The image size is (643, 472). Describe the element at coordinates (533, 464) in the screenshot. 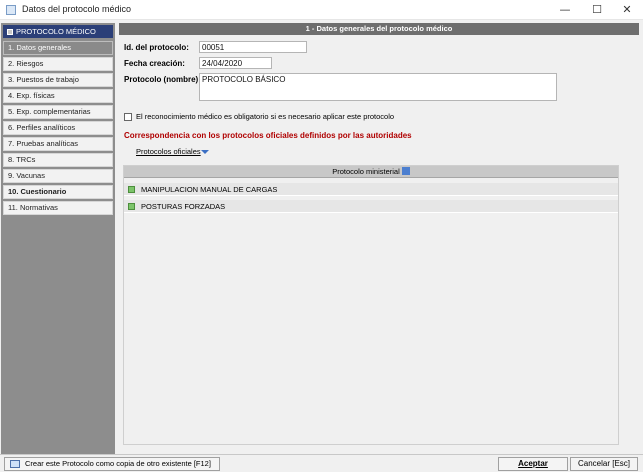

I see `accept-button: Aceptar` at that location.